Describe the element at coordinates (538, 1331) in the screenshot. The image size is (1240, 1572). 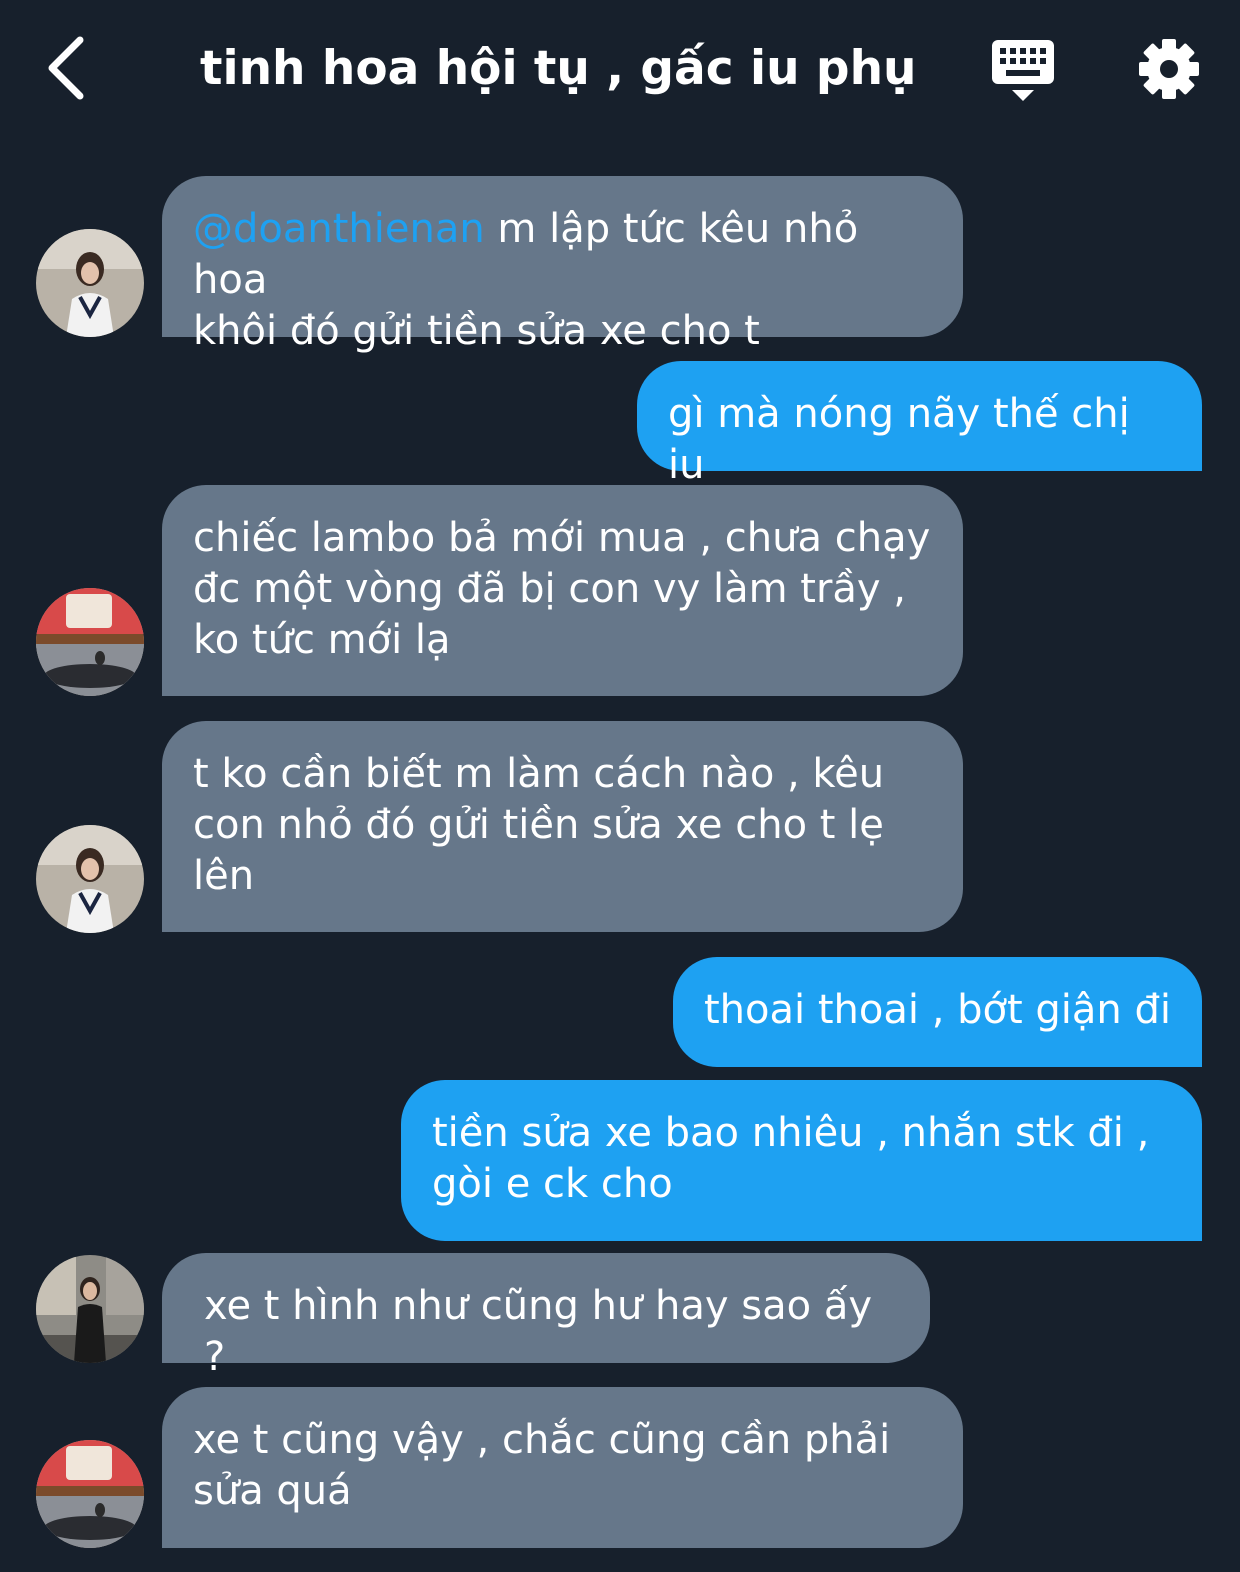
I see `message-text: xe t hình như cũng hư hay sao ấy ?` at that location.